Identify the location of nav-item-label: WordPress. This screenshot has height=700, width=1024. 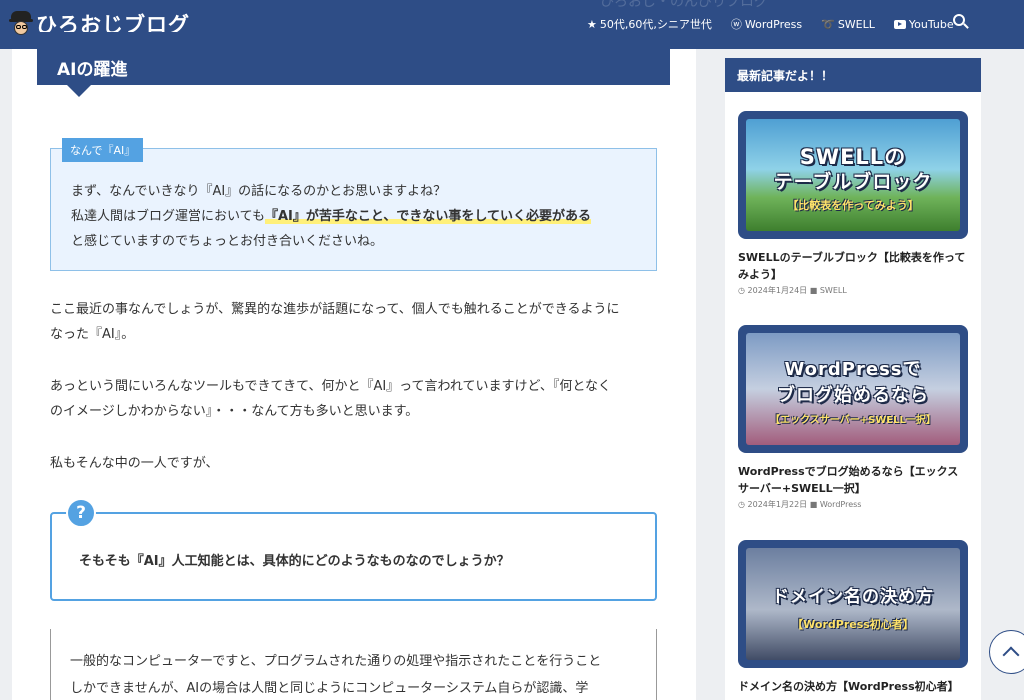
(773, 24).